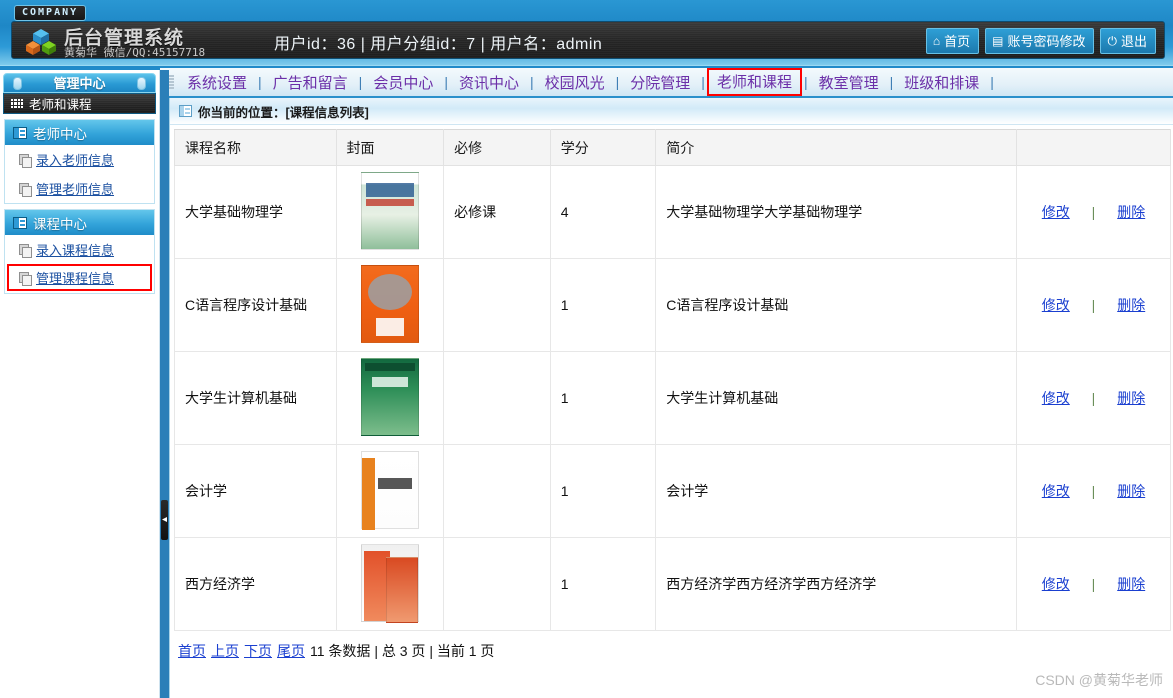 The width and height of the screenshot is (1173, 698). I want to click on grid-dots-icon, so click(17, 103).